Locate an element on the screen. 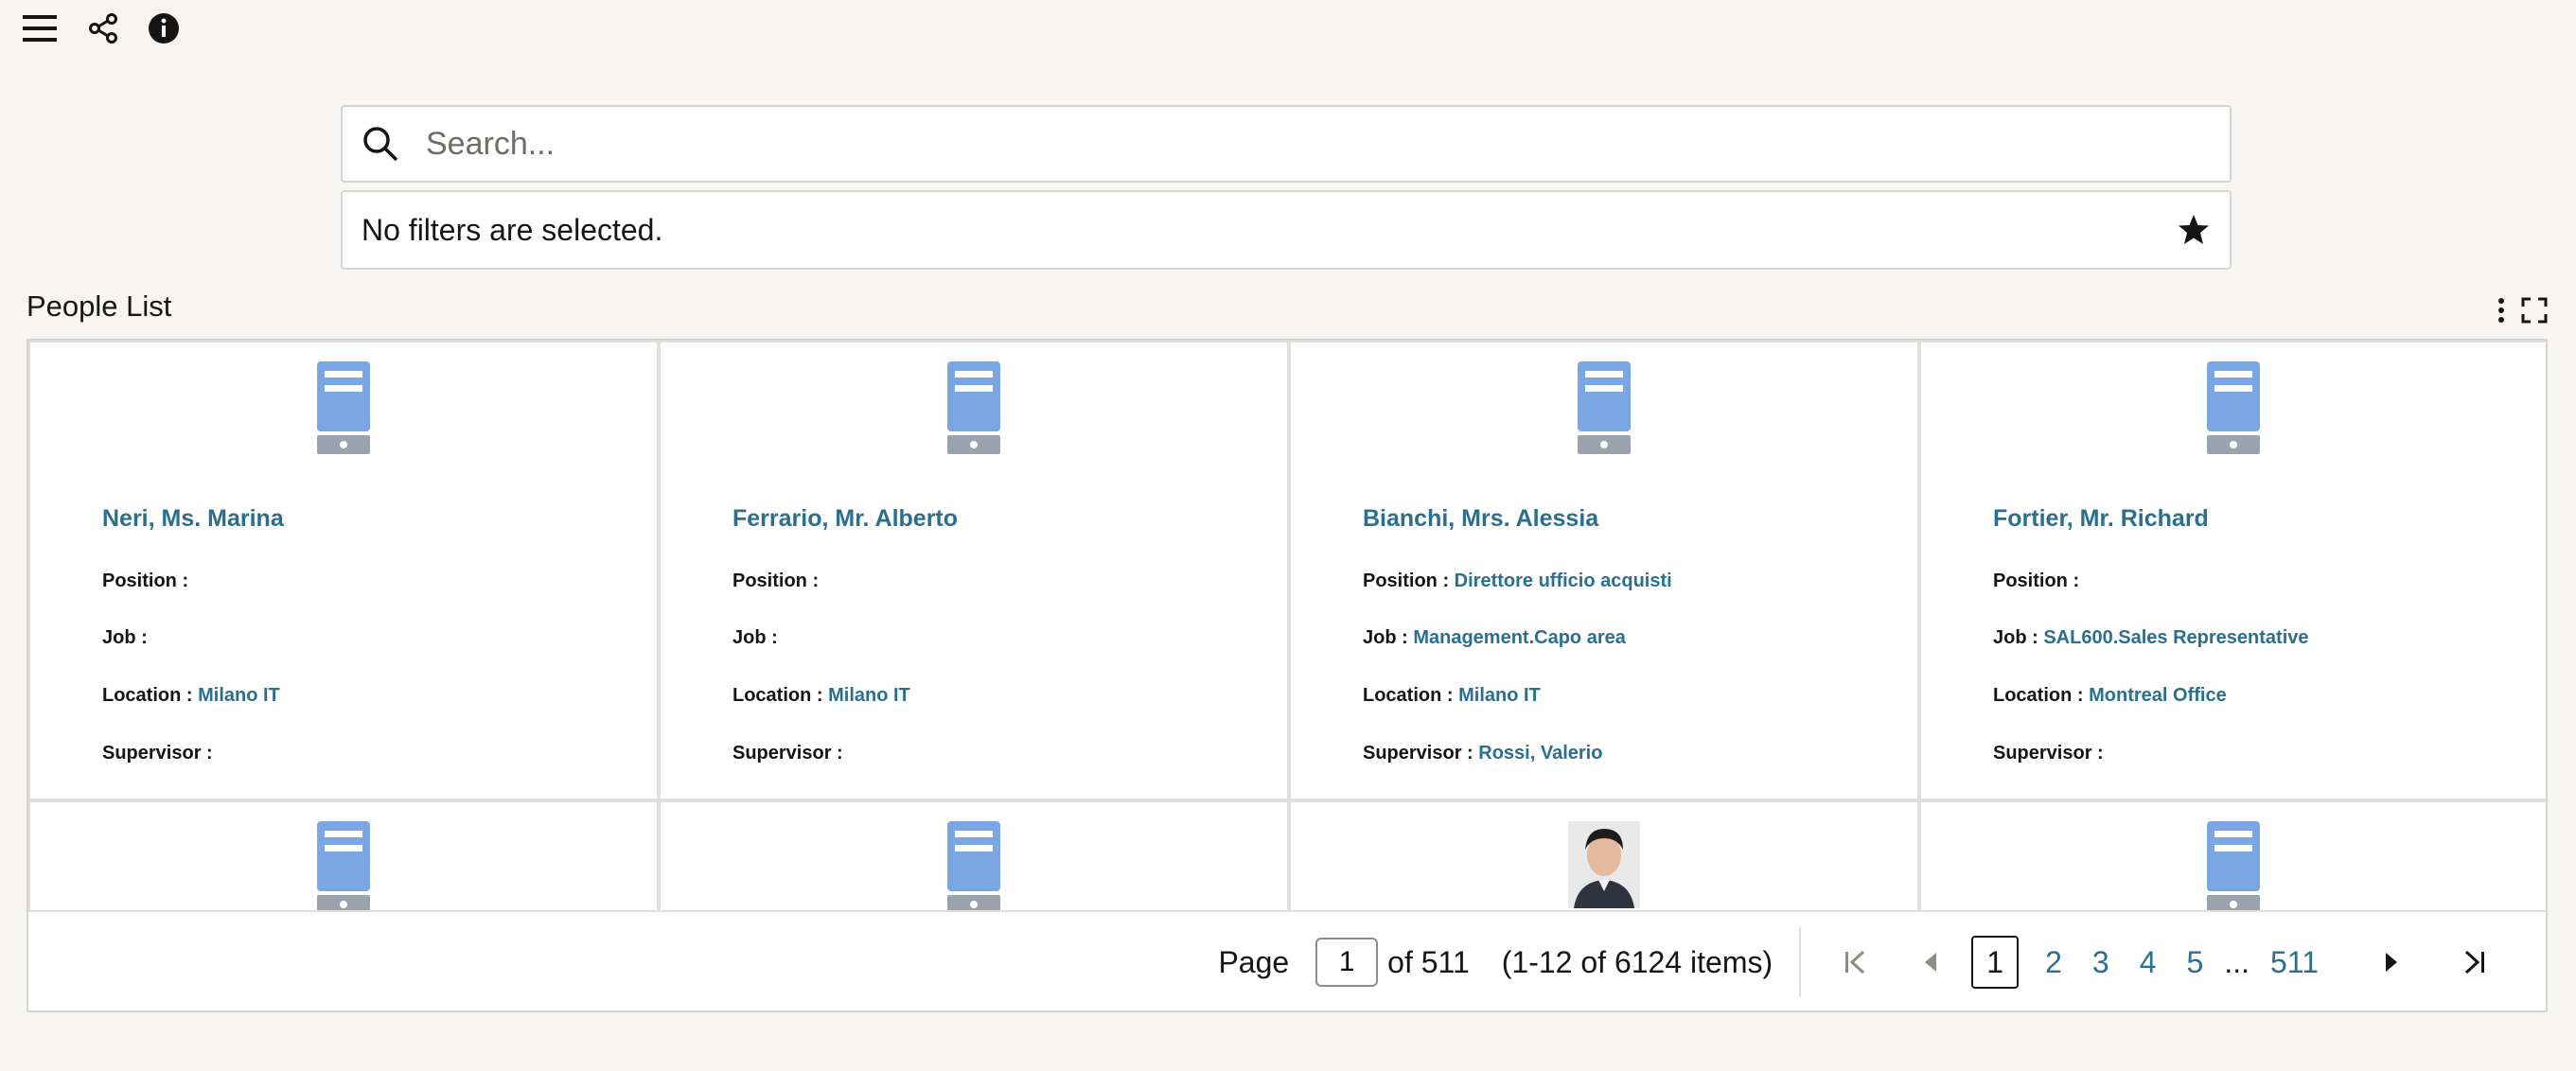  page-button-last: 511 is located at coordinates (2294, 962).